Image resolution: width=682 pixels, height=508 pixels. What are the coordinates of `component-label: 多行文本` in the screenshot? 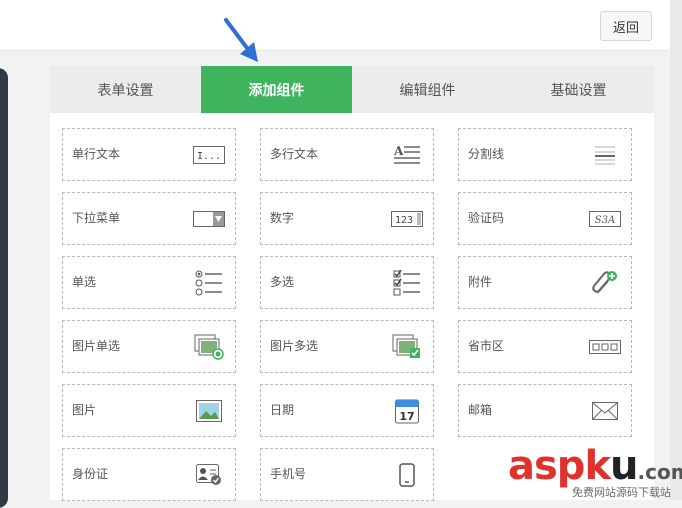 It's located at (294, 154).